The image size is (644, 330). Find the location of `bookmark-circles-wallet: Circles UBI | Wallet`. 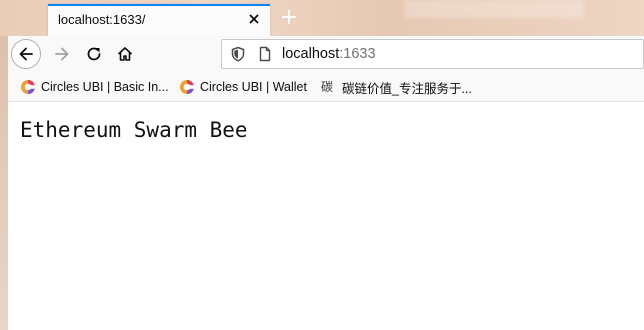

bookmark-circles-wallet: Circles UBI | Wallet is located at coordinates (243, 87).